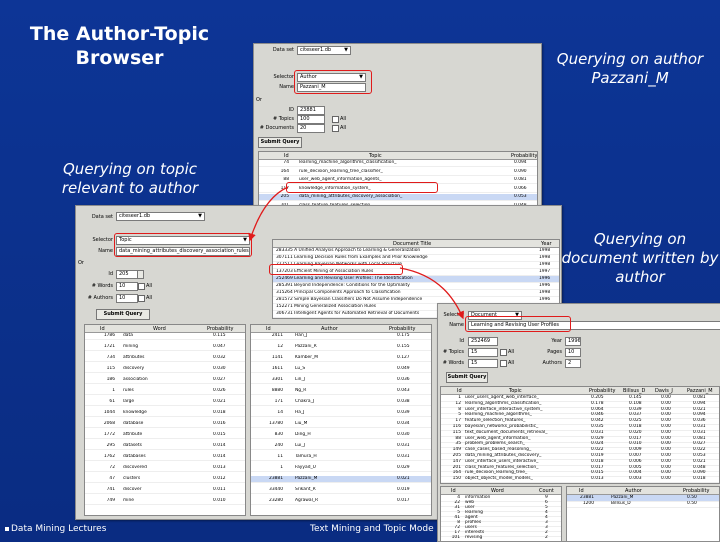 The width and height of the screenshot is (720, 542). Describe the element at coordinates (372, 529) in the screenshot. I see `footer-center: Text Mining and Topic Mode` at that location.